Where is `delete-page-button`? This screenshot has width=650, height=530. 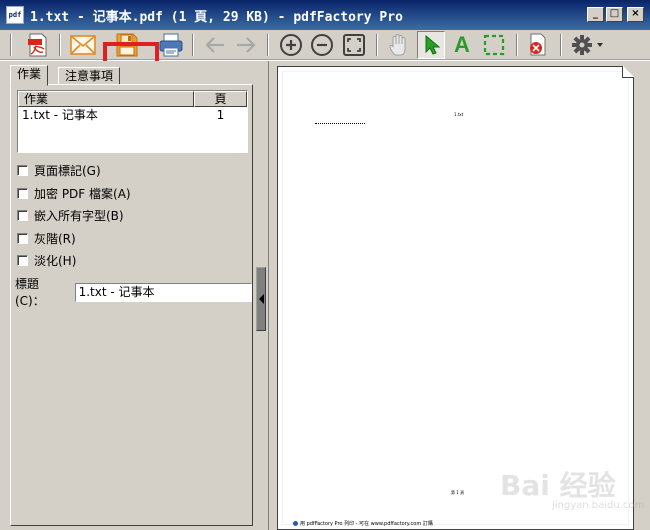 delete-page-button is located at coordinates (538, 45).